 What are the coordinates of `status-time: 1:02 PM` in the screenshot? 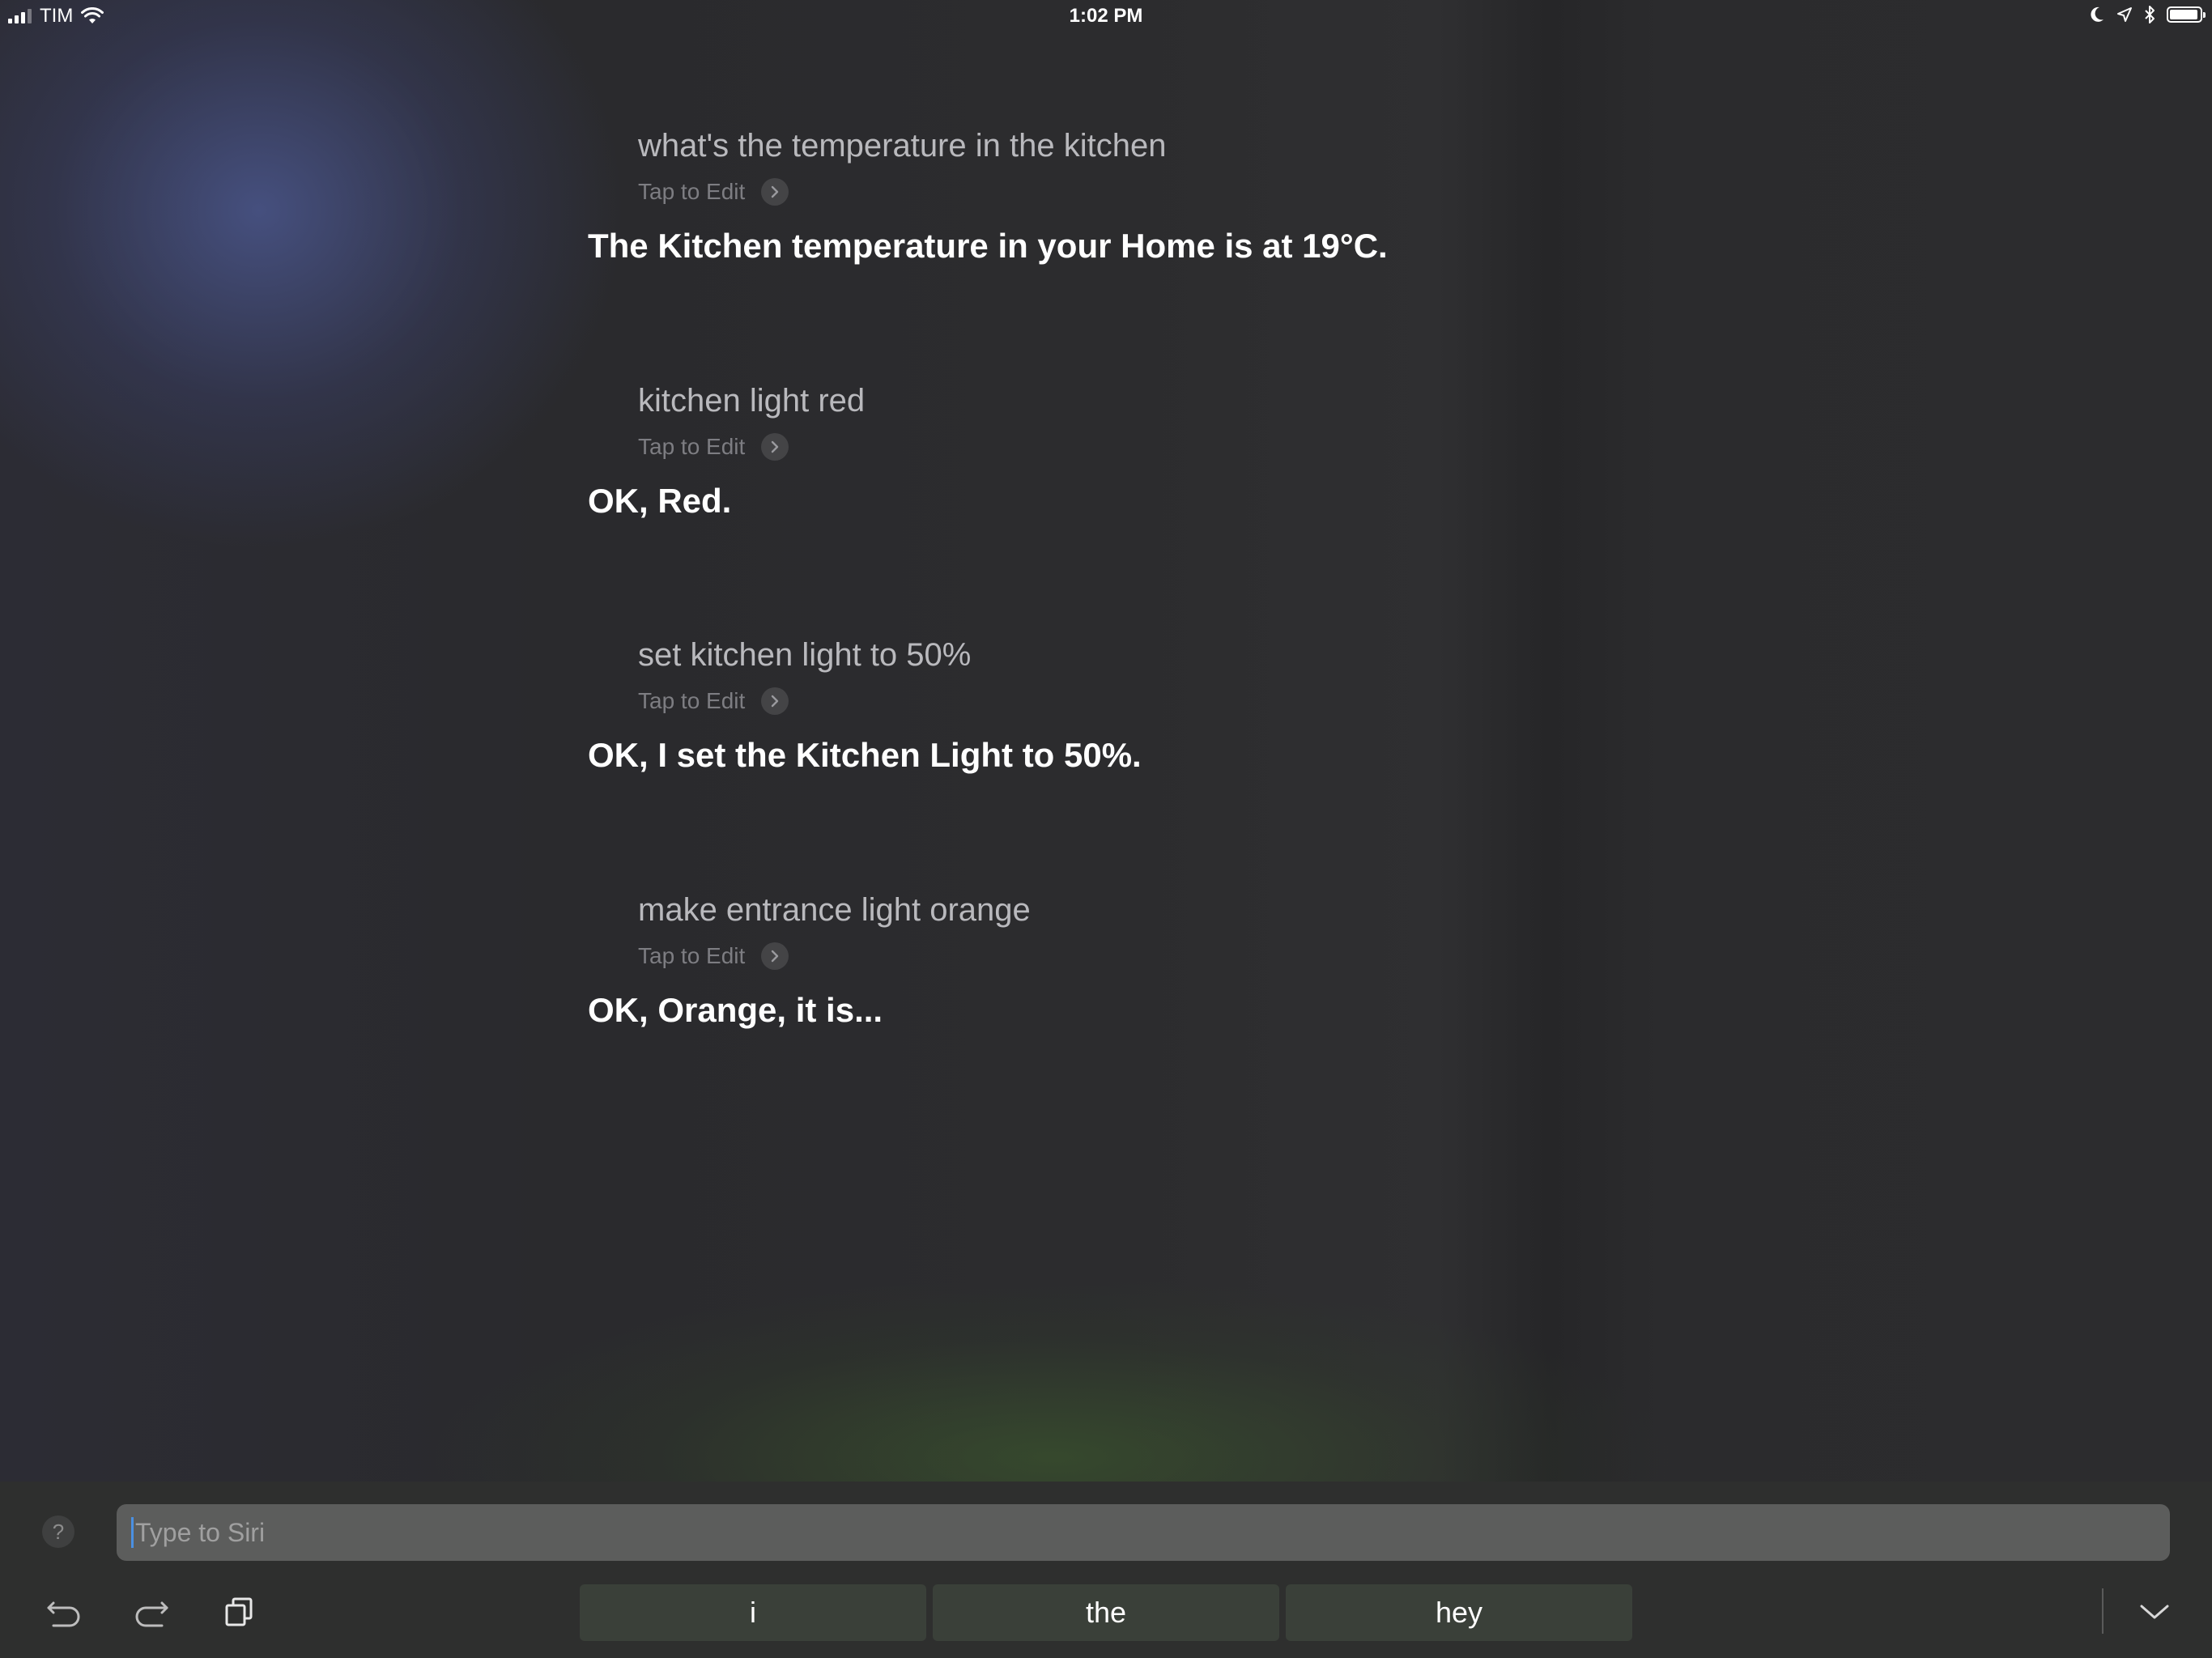 It's located at (1106, 16).